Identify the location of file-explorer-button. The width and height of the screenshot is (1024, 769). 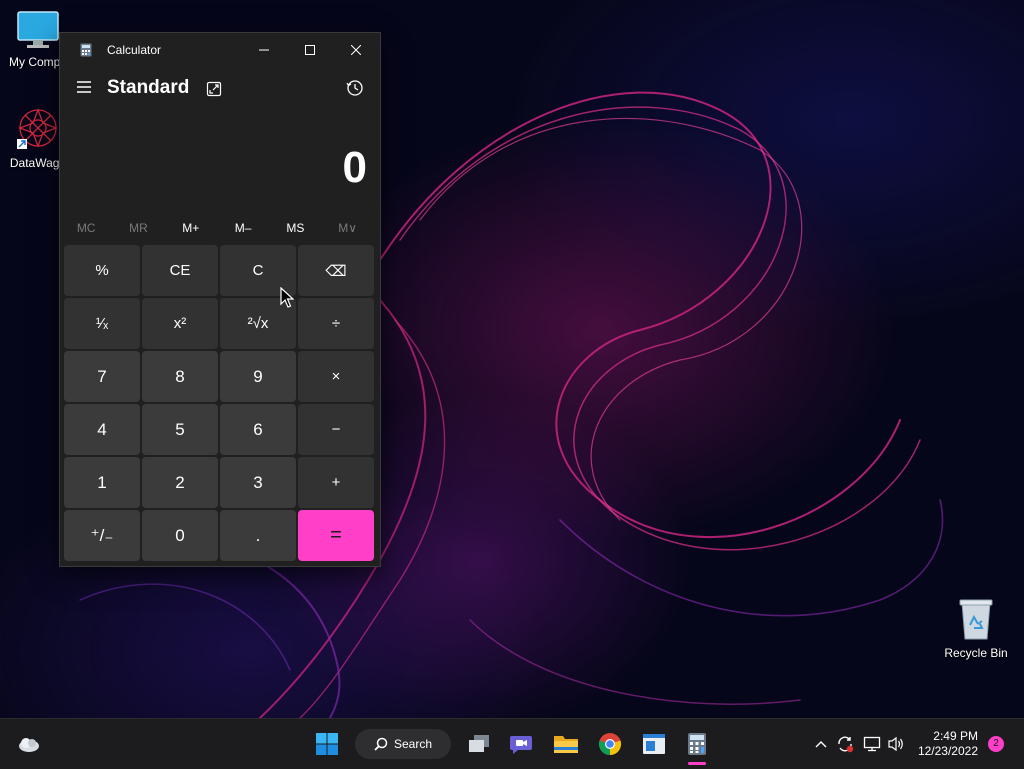
(566, 744).